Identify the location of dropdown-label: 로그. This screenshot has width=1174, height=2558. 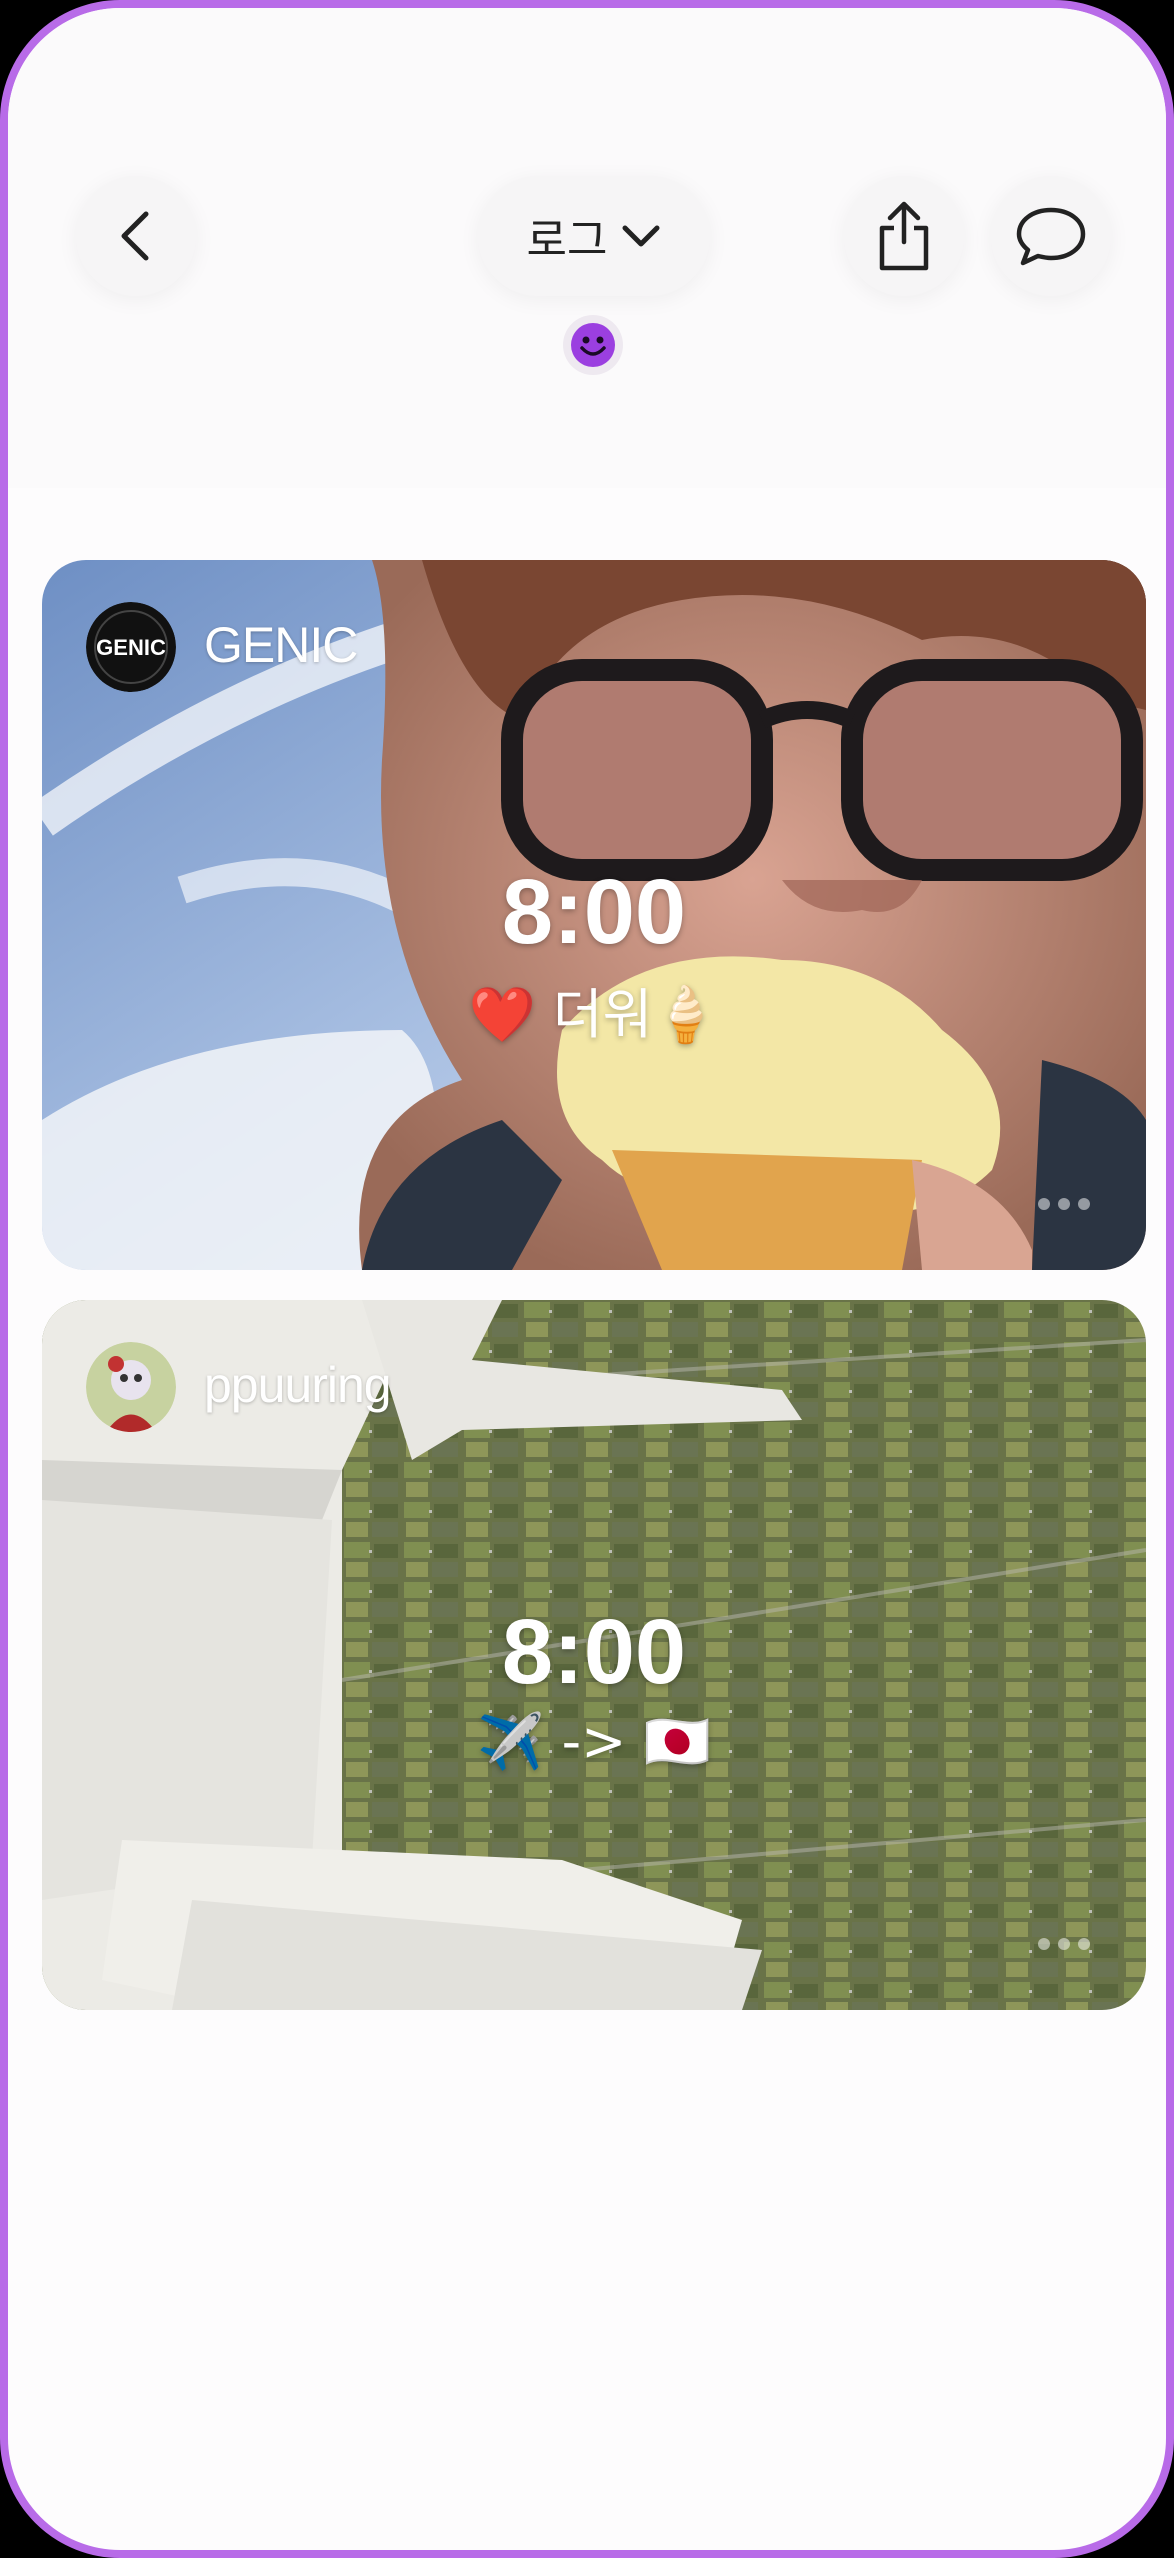
(567, 240).